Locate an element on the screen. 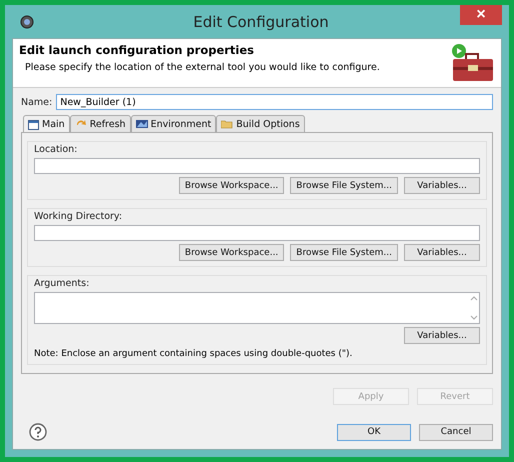 This screenshot has width=514, height=462. tab: Build Options is located at coordinates (260, 124).